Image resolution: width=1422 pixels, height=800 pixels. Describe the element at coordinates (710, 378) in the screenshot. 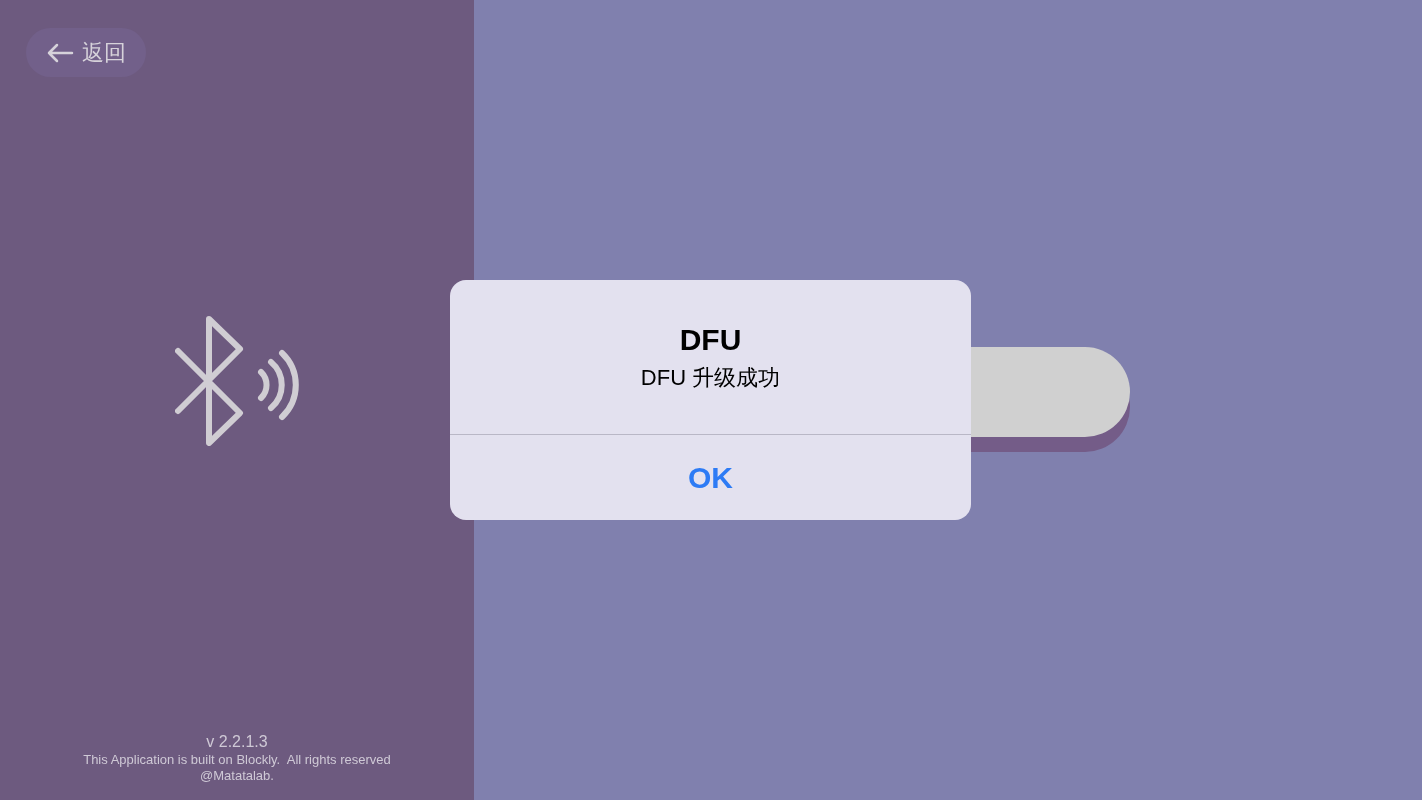

I see `dialog-message: DFU 升级成功` at that location.